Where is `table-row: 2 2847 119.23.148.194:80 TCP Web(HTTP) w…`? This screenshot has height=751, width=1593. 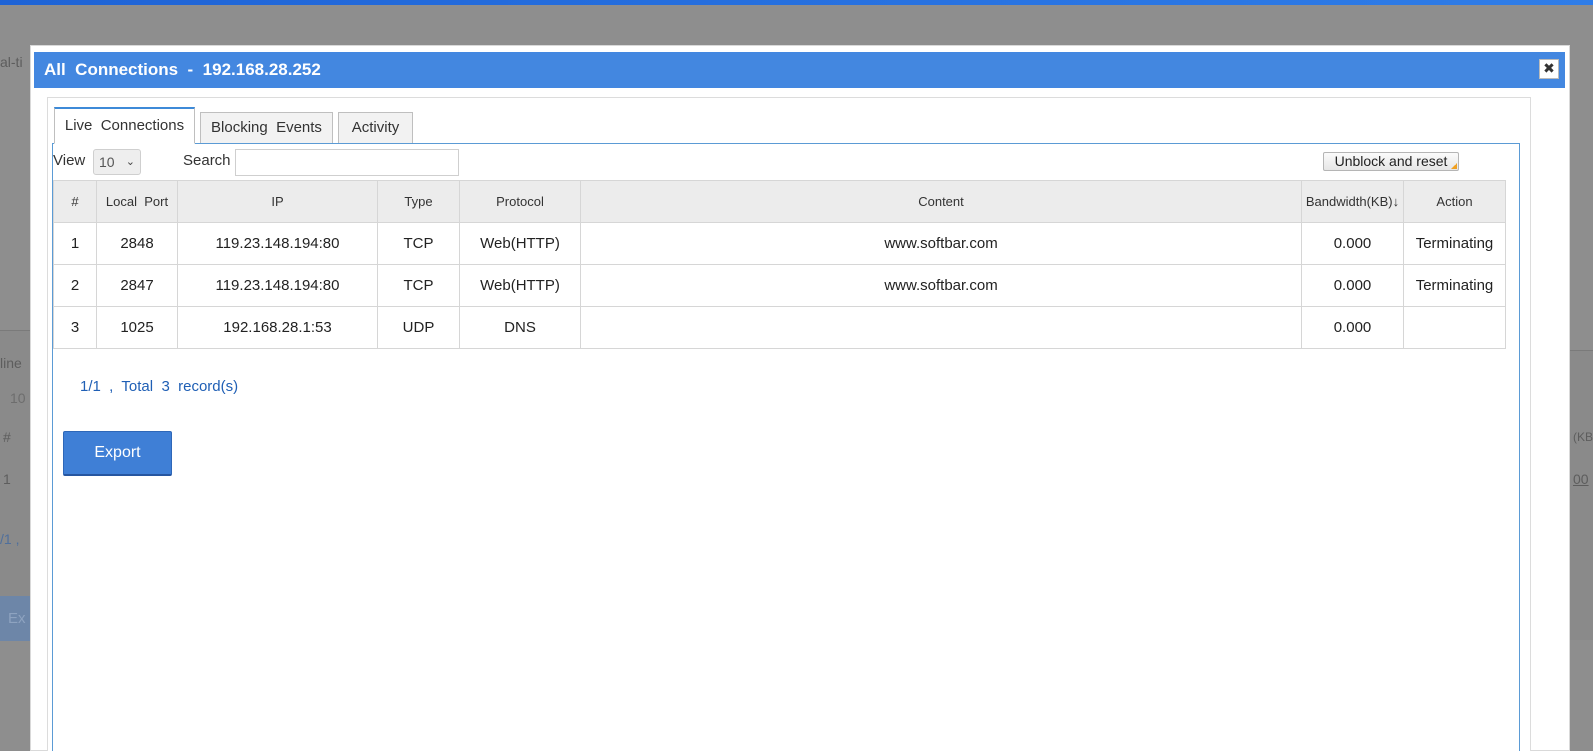
table-row: 2 2847 119.23.148.194:80 TCP Web(HTTP) w… is located at coordinates (779, 285).